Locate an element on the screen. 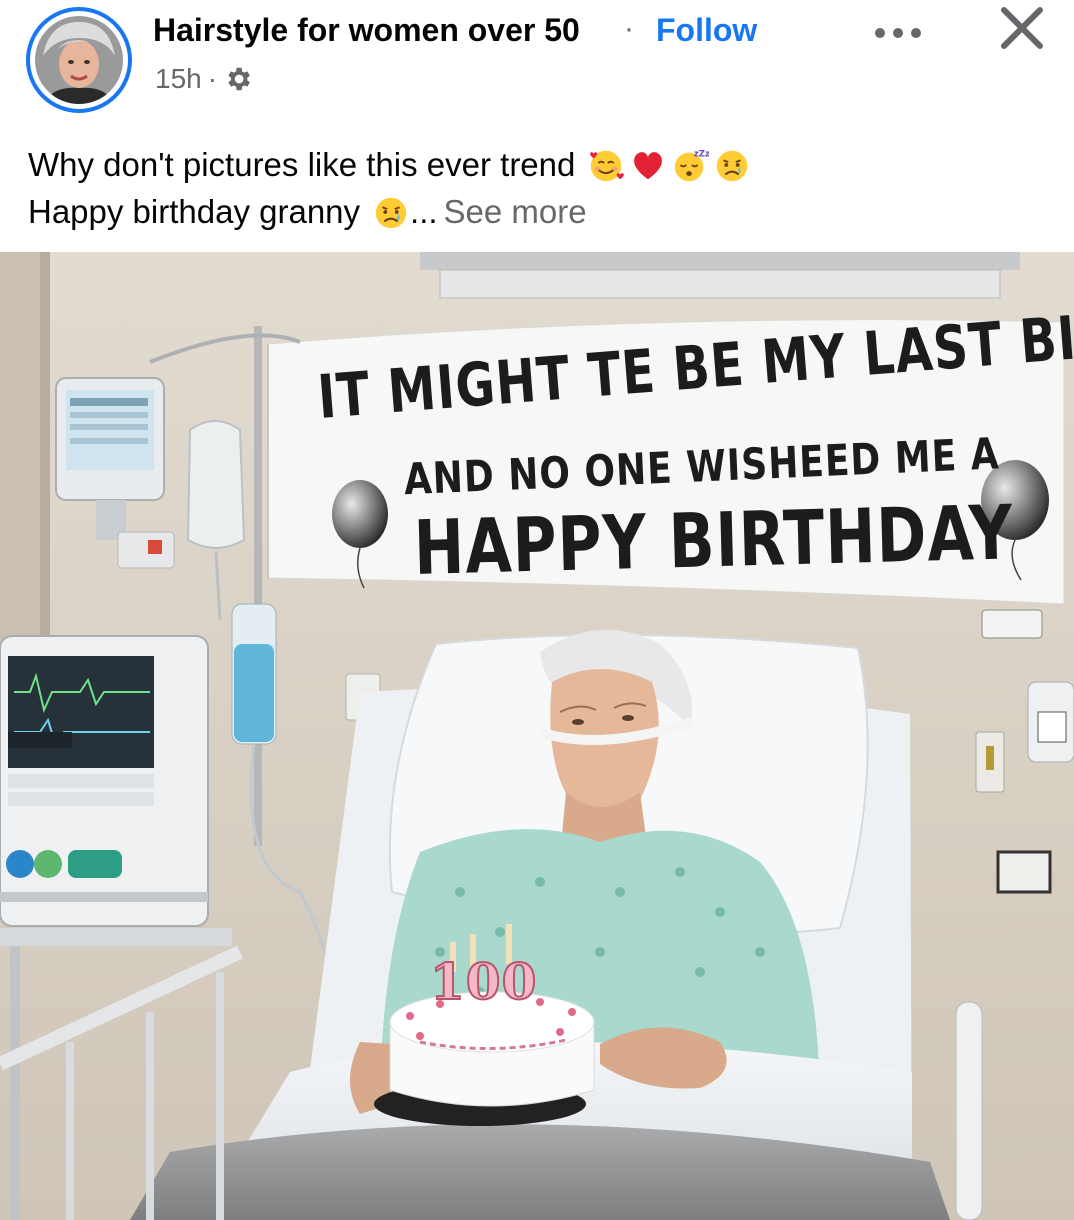 This screenshot has height=1220, width=1074. page-avatar is located at coordinates (79, 60).